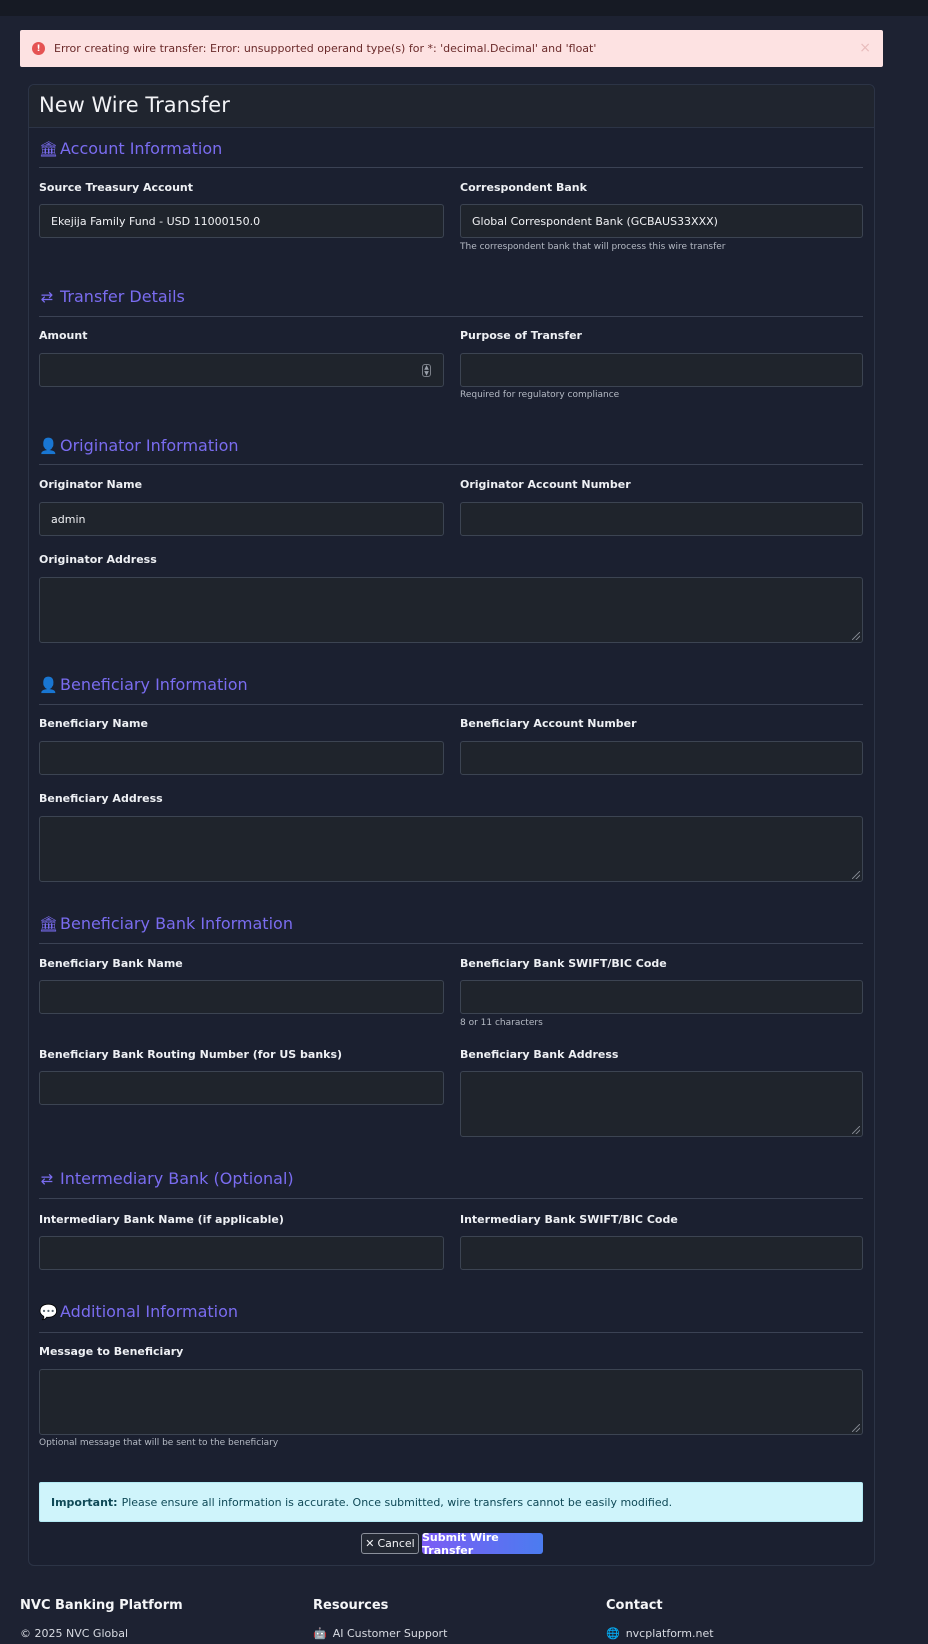 This screenshot has height=1644, width=928. What do you see at coordinates (38, 48) in the screenshot?
I see `error-icon: !` at bounding box center [38, 48].